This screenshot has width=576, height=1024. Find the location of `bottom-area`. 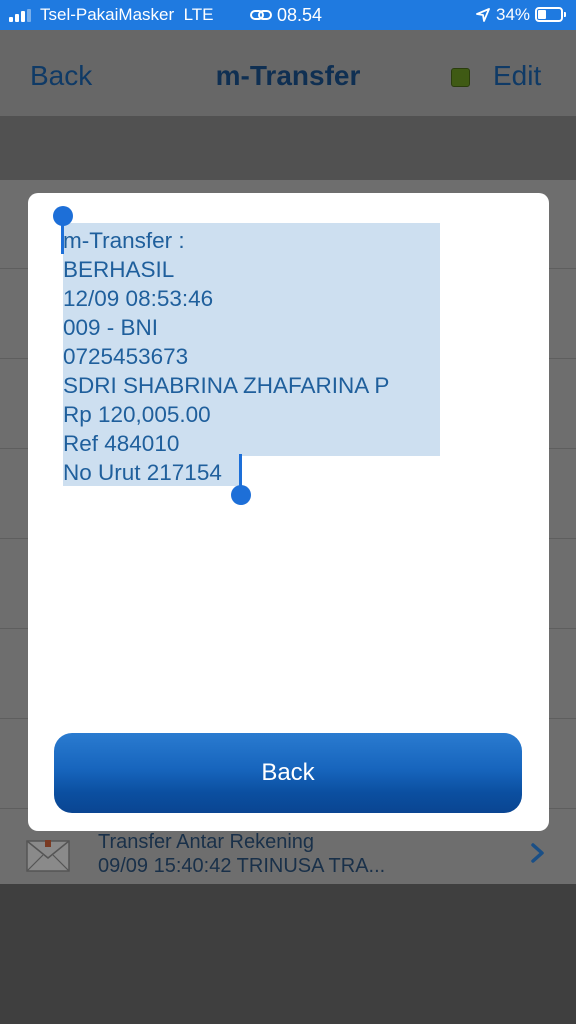

bottom-area is located at coordinates (288, 954).